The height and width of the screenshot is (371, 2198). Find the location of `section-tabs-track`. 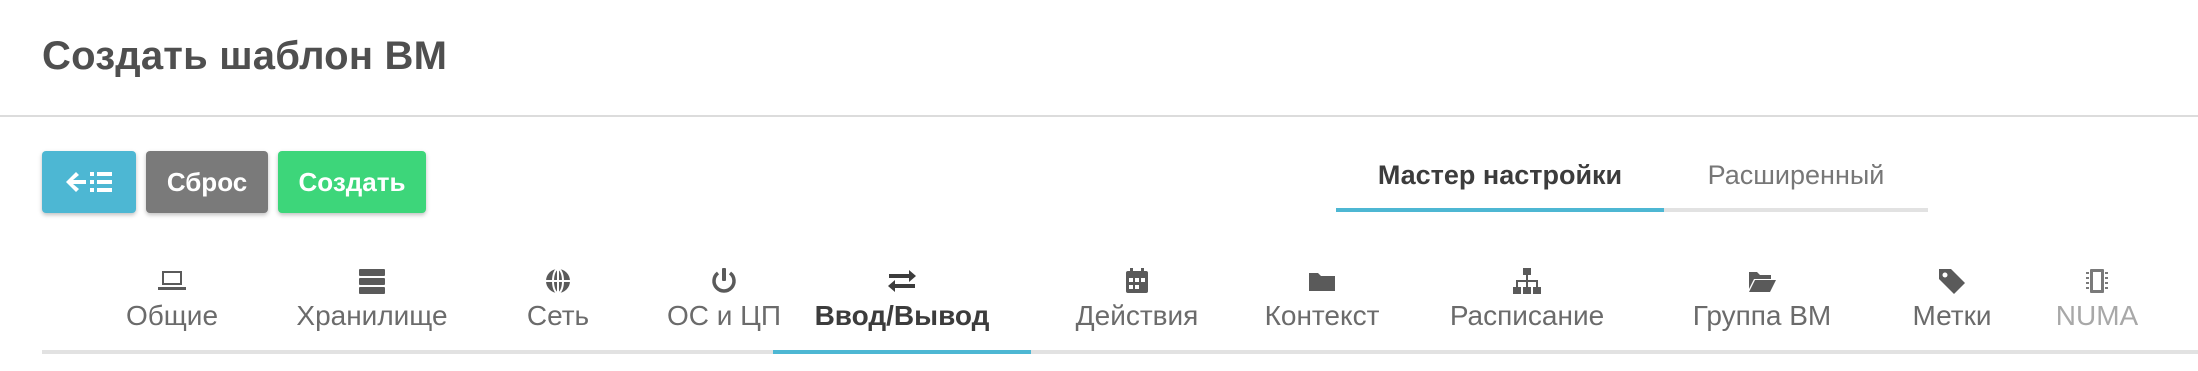

section-tabs-track is located at coordinates (1120, 352).